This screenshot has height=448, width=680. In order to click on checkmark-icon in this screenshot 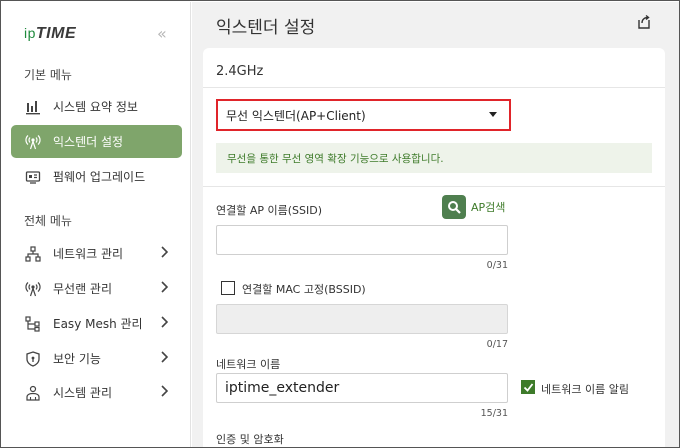, I will do `click(528, 387)`.